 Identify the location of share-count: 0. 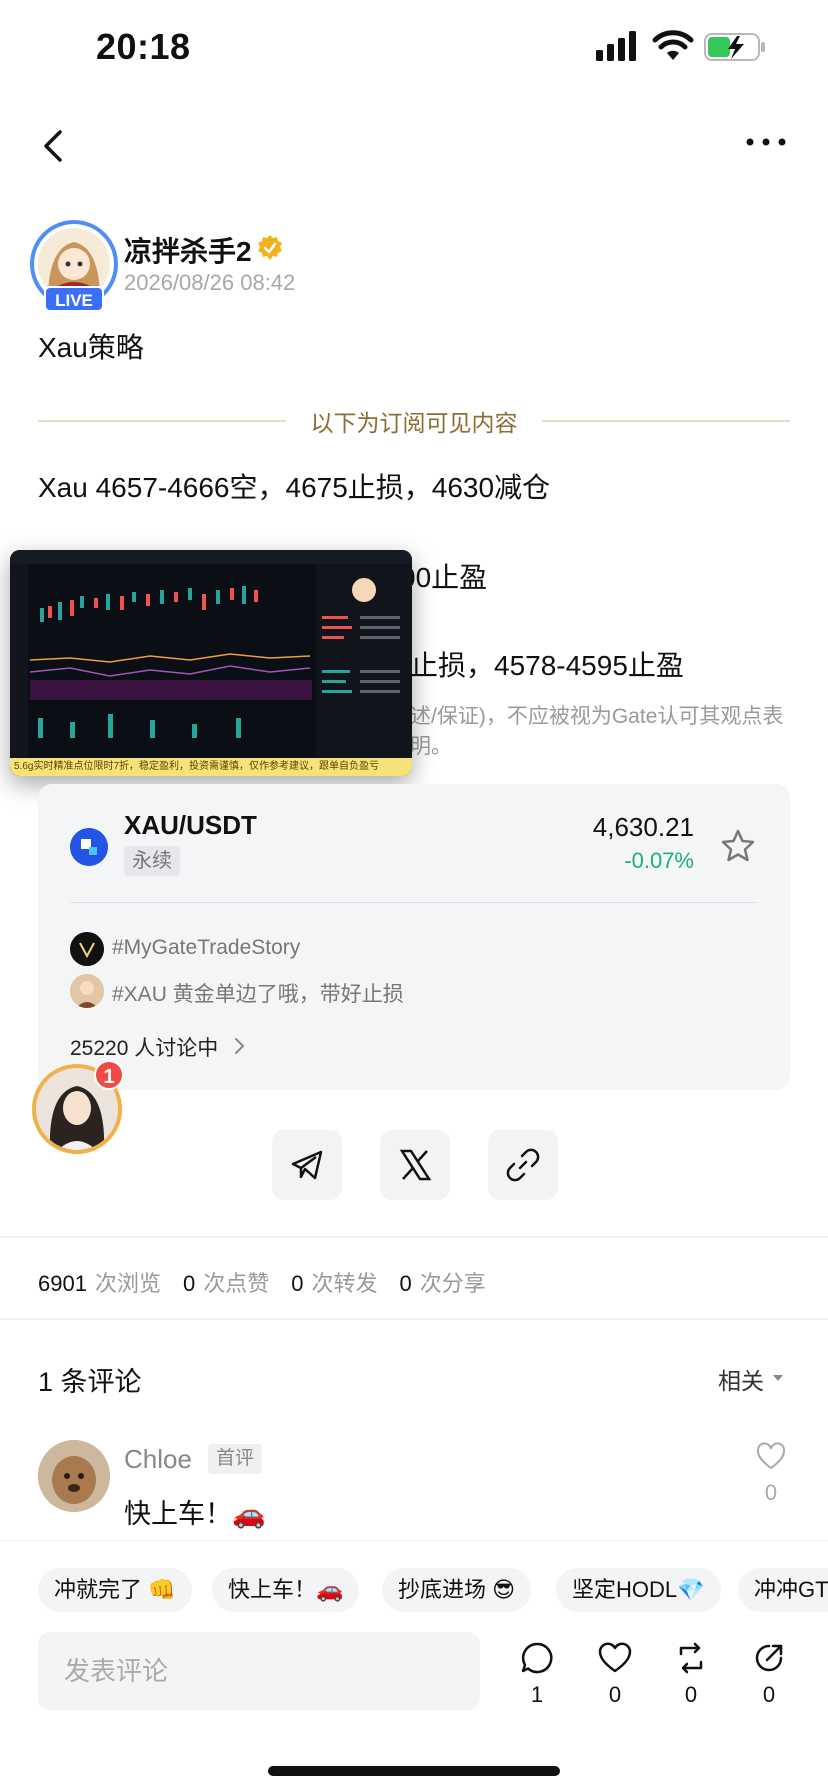
(769, 1694).